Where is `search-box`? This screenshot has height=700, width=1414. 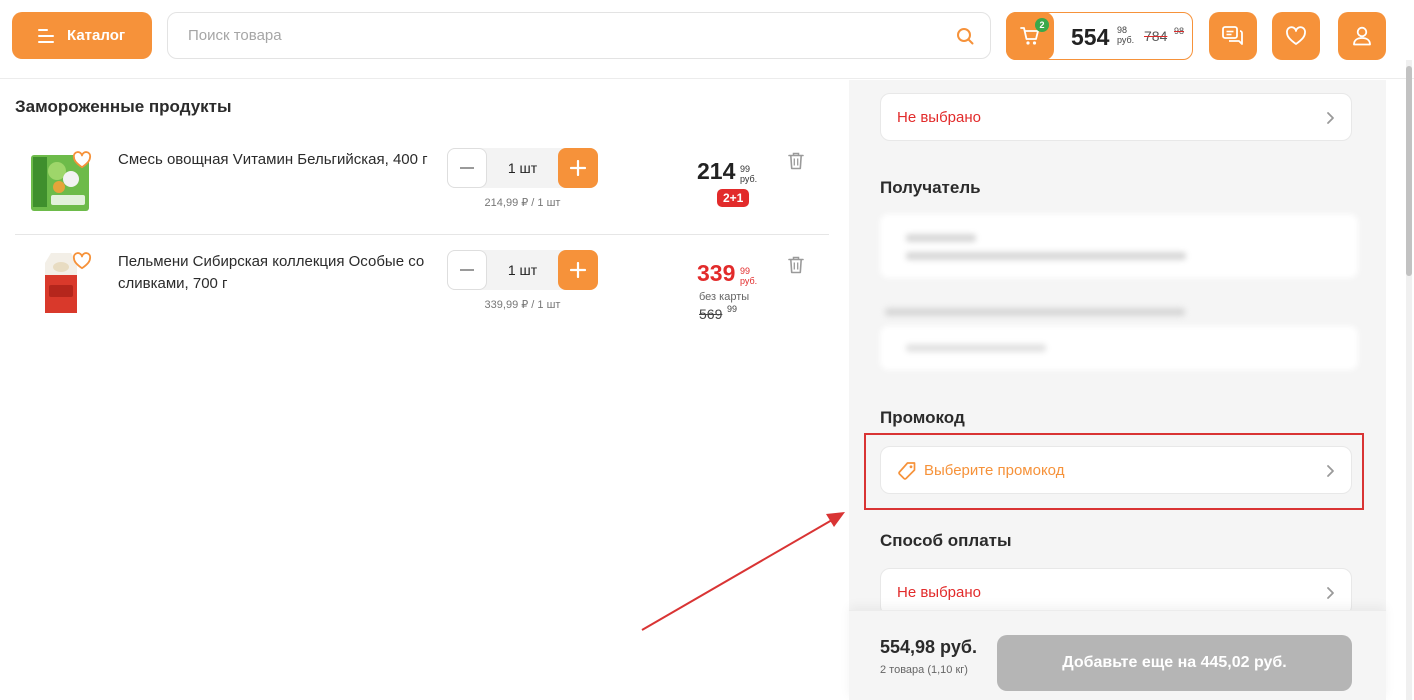 search-box is located at coordinates (579, 35).